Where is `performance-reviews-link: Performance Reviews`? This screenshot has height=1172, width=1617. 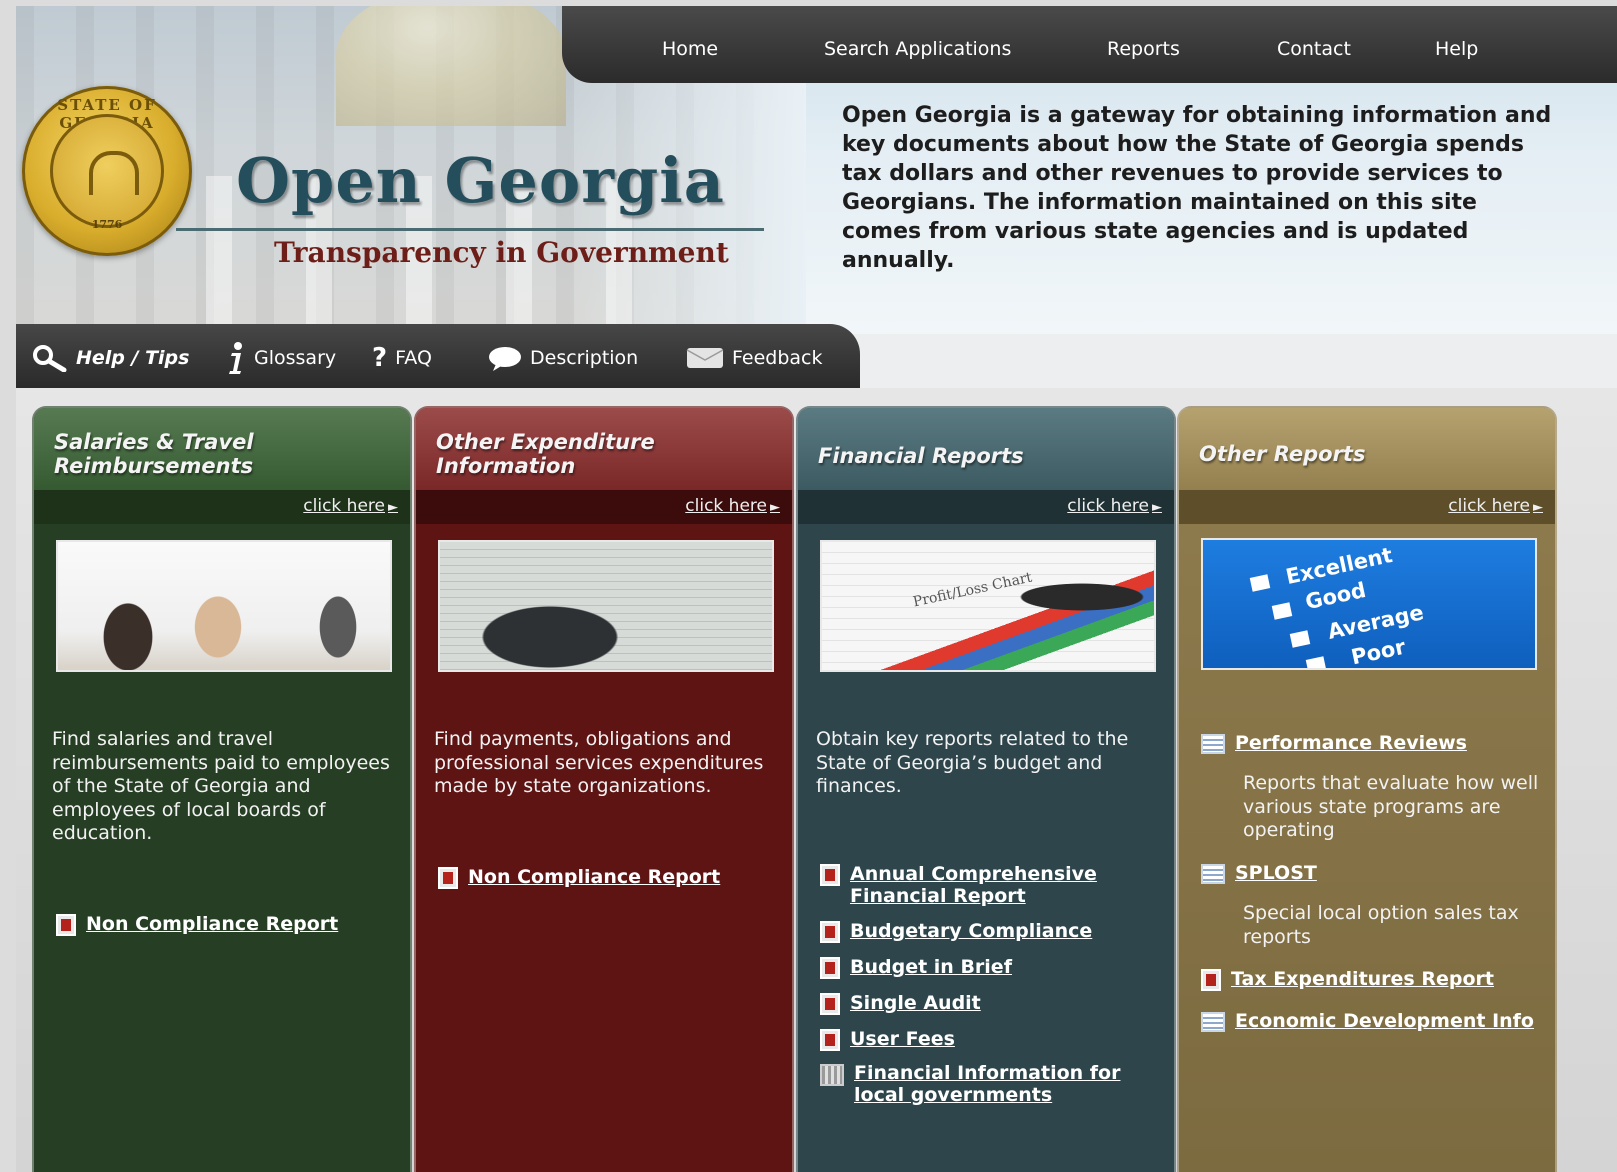 performance-reviews-link: Performance Reviews is located at coordinates (1351, 743).